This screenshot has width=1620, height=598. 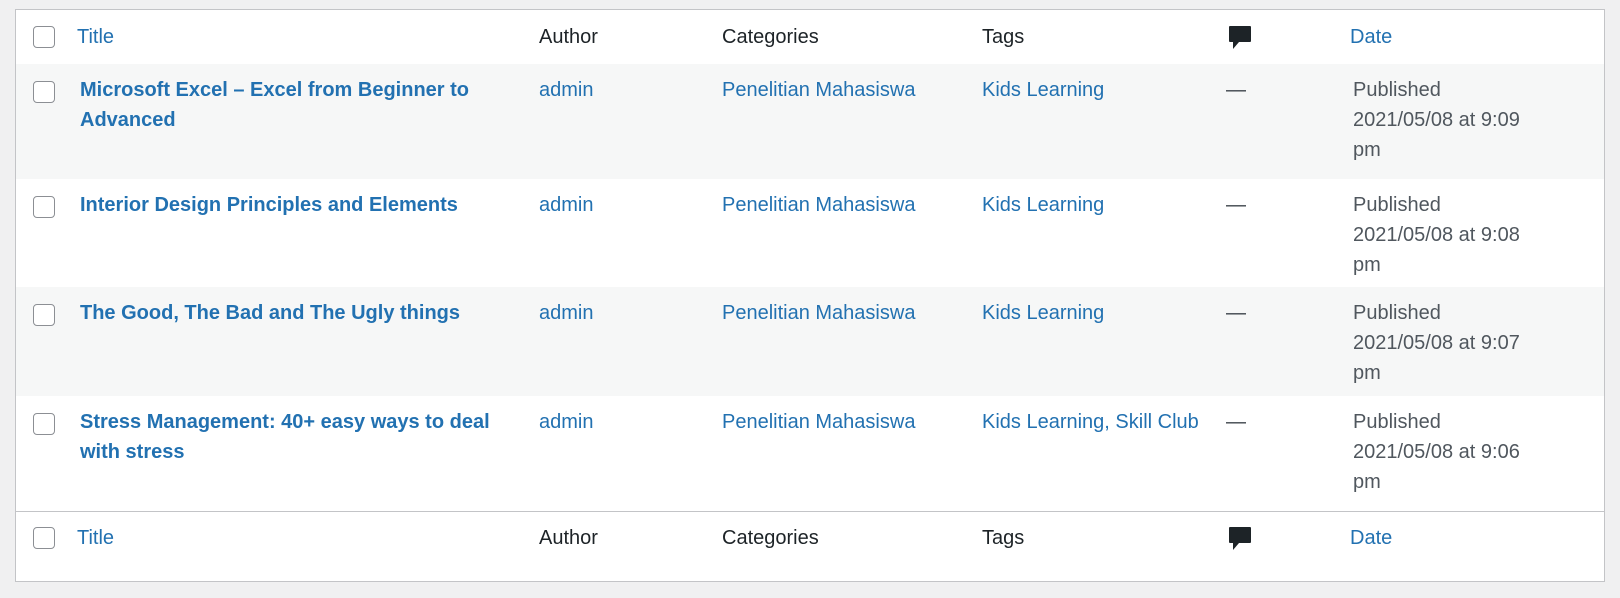 I want to click on column-author: Author, so click(x=568, y=37).